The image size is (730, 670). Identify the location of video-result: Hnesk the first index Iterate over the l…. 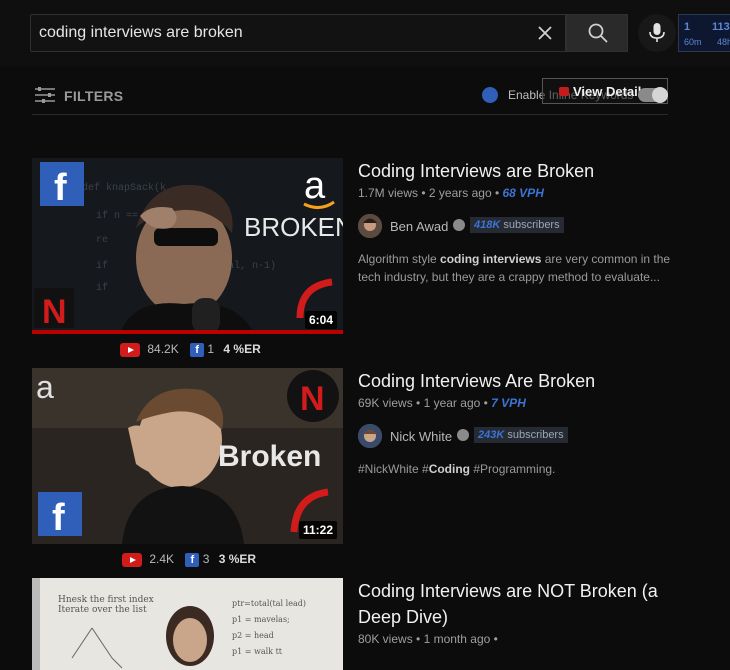
(352, 624).